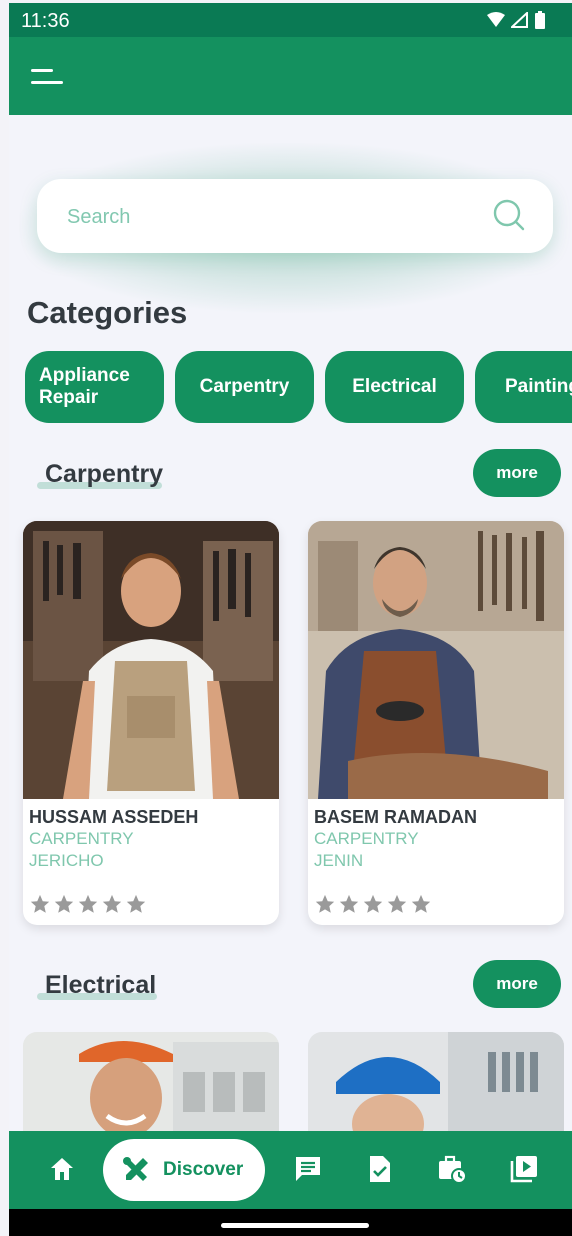 This screenshot has width=572, height=1236. I want to click on status-icons, so click(516, 20).